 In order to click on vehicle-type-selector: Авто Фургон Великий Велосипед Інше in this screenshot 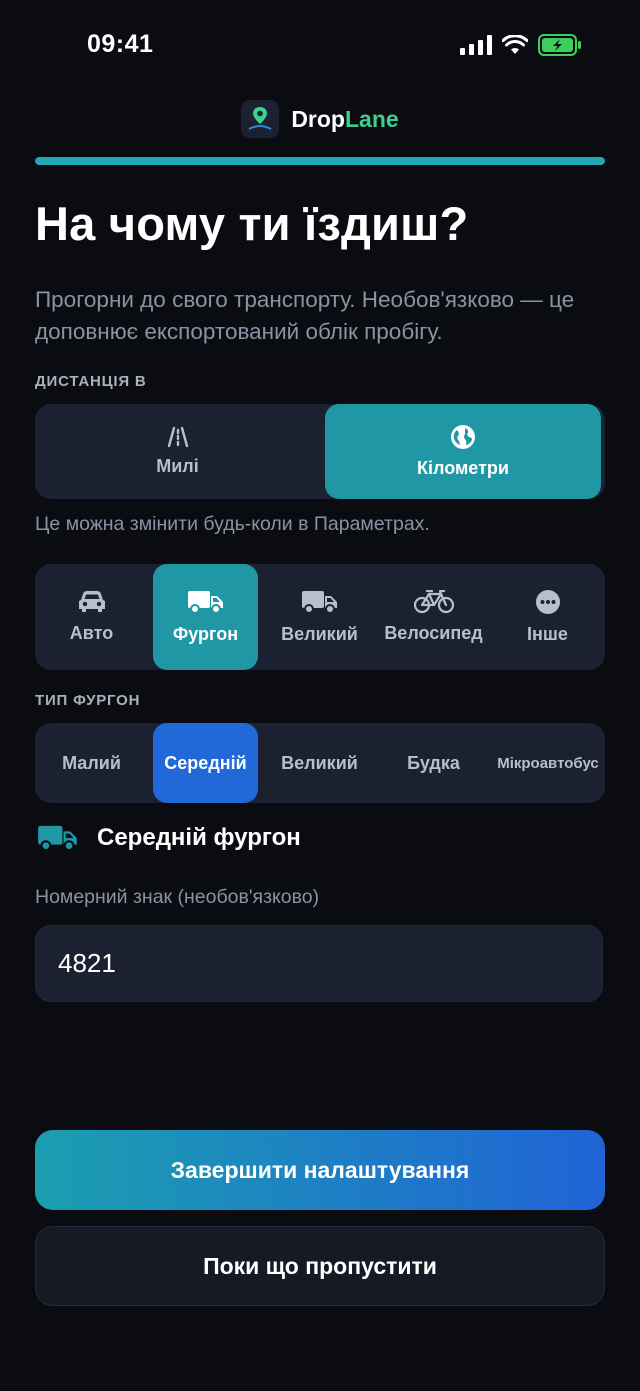, I will do `click(320, 617)`.